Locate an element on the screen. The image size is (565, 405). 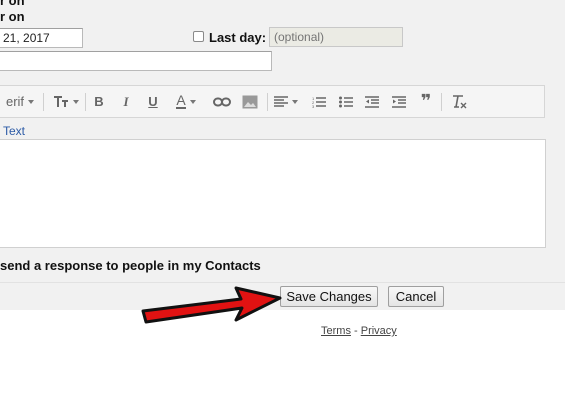
remove-formatting-button is located at coordinates (459, 101).